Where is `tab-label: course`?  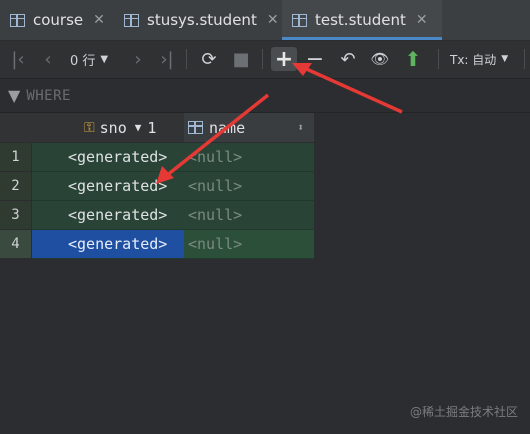 tab-label: course is located at coordinates (58, 20).